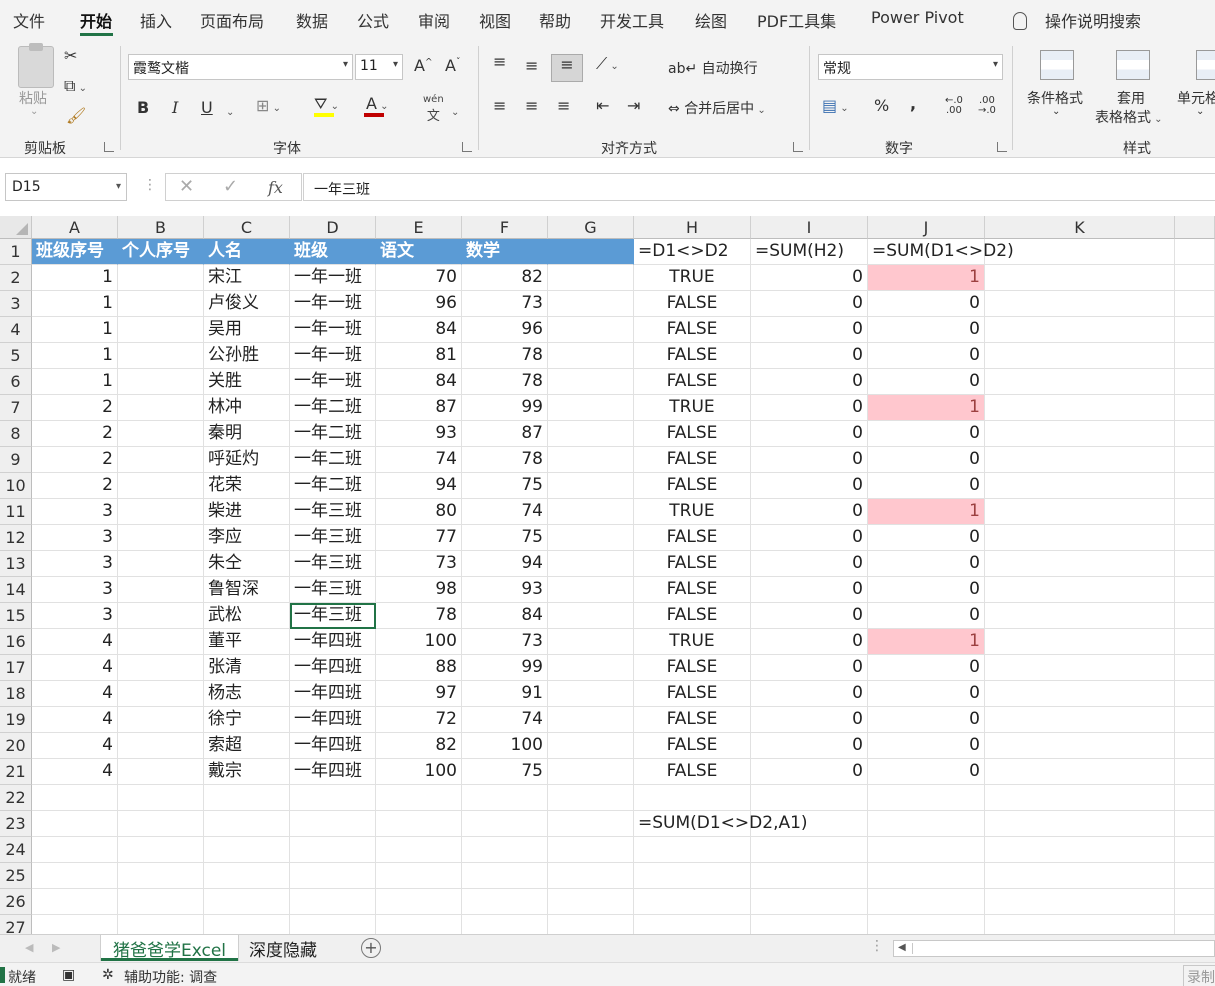 The width and height of the screenshot is (1215, 986). Describe the element at coordinates (499, 105) in the screenshot. I see `align-left-icon: ≡` at that location.